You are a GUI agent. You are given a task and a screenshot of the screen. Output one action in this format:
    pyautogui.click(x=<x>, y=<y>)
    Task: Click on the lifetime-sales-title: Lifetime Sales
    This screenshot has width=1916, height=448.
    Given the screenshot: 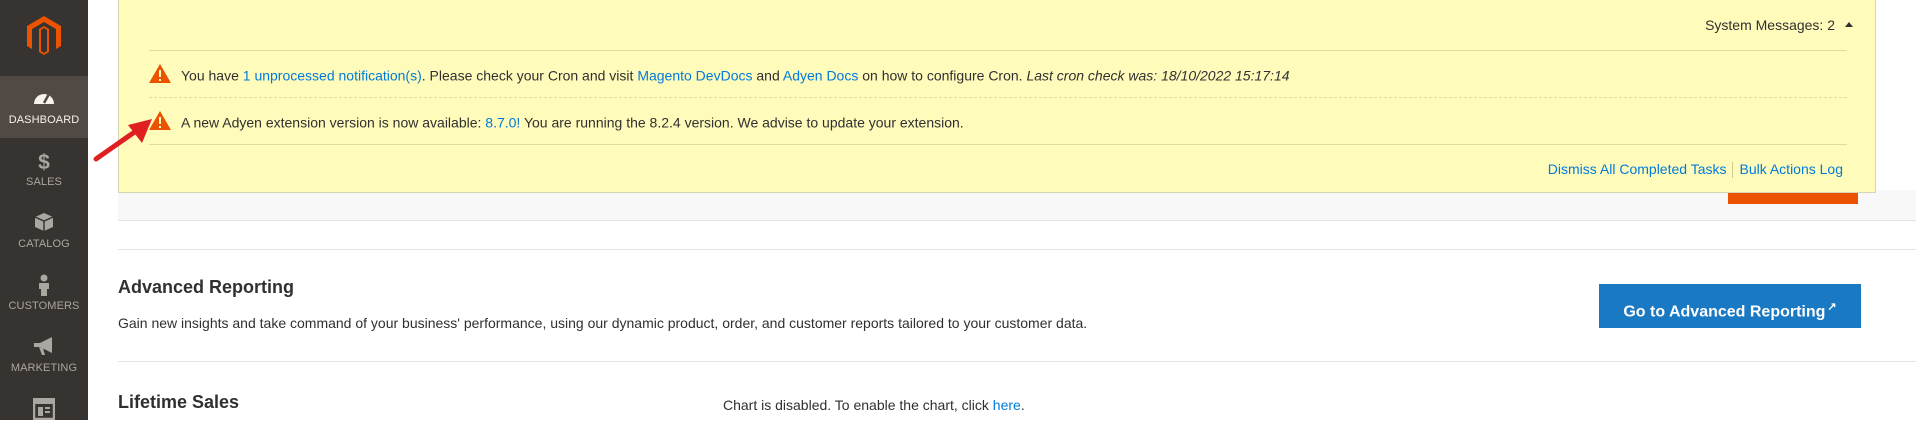 What is the action you would take?
    pyautogui.click(x=179, y=402)
    